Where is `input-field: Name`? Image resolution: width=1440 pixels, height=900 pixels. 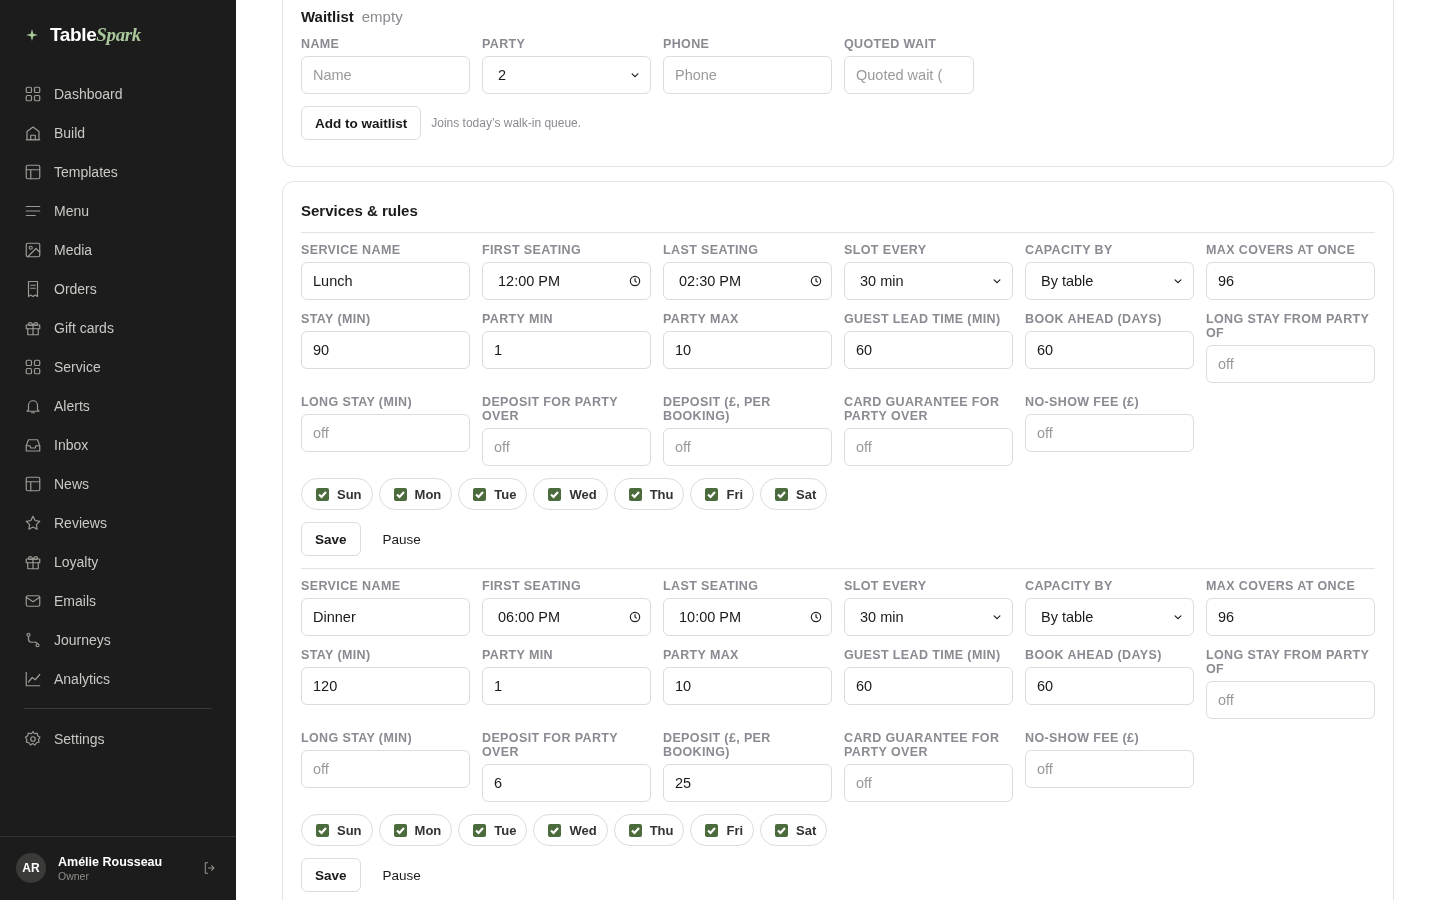
input-field: Name is located at coordinates (385, 75).